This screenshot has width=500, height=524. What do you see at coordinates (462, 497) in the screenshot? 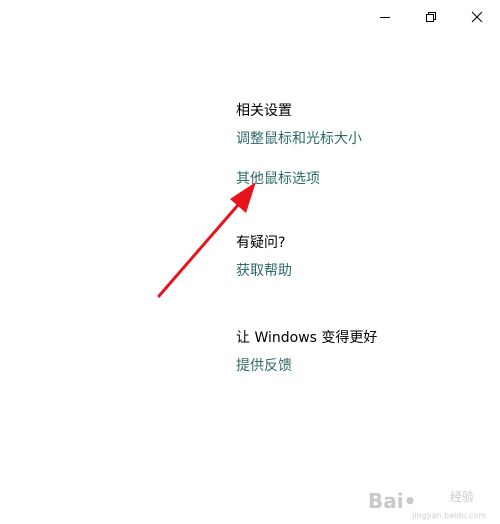
I see `watermark-sub: 经验` at bounding box center [462, 497].